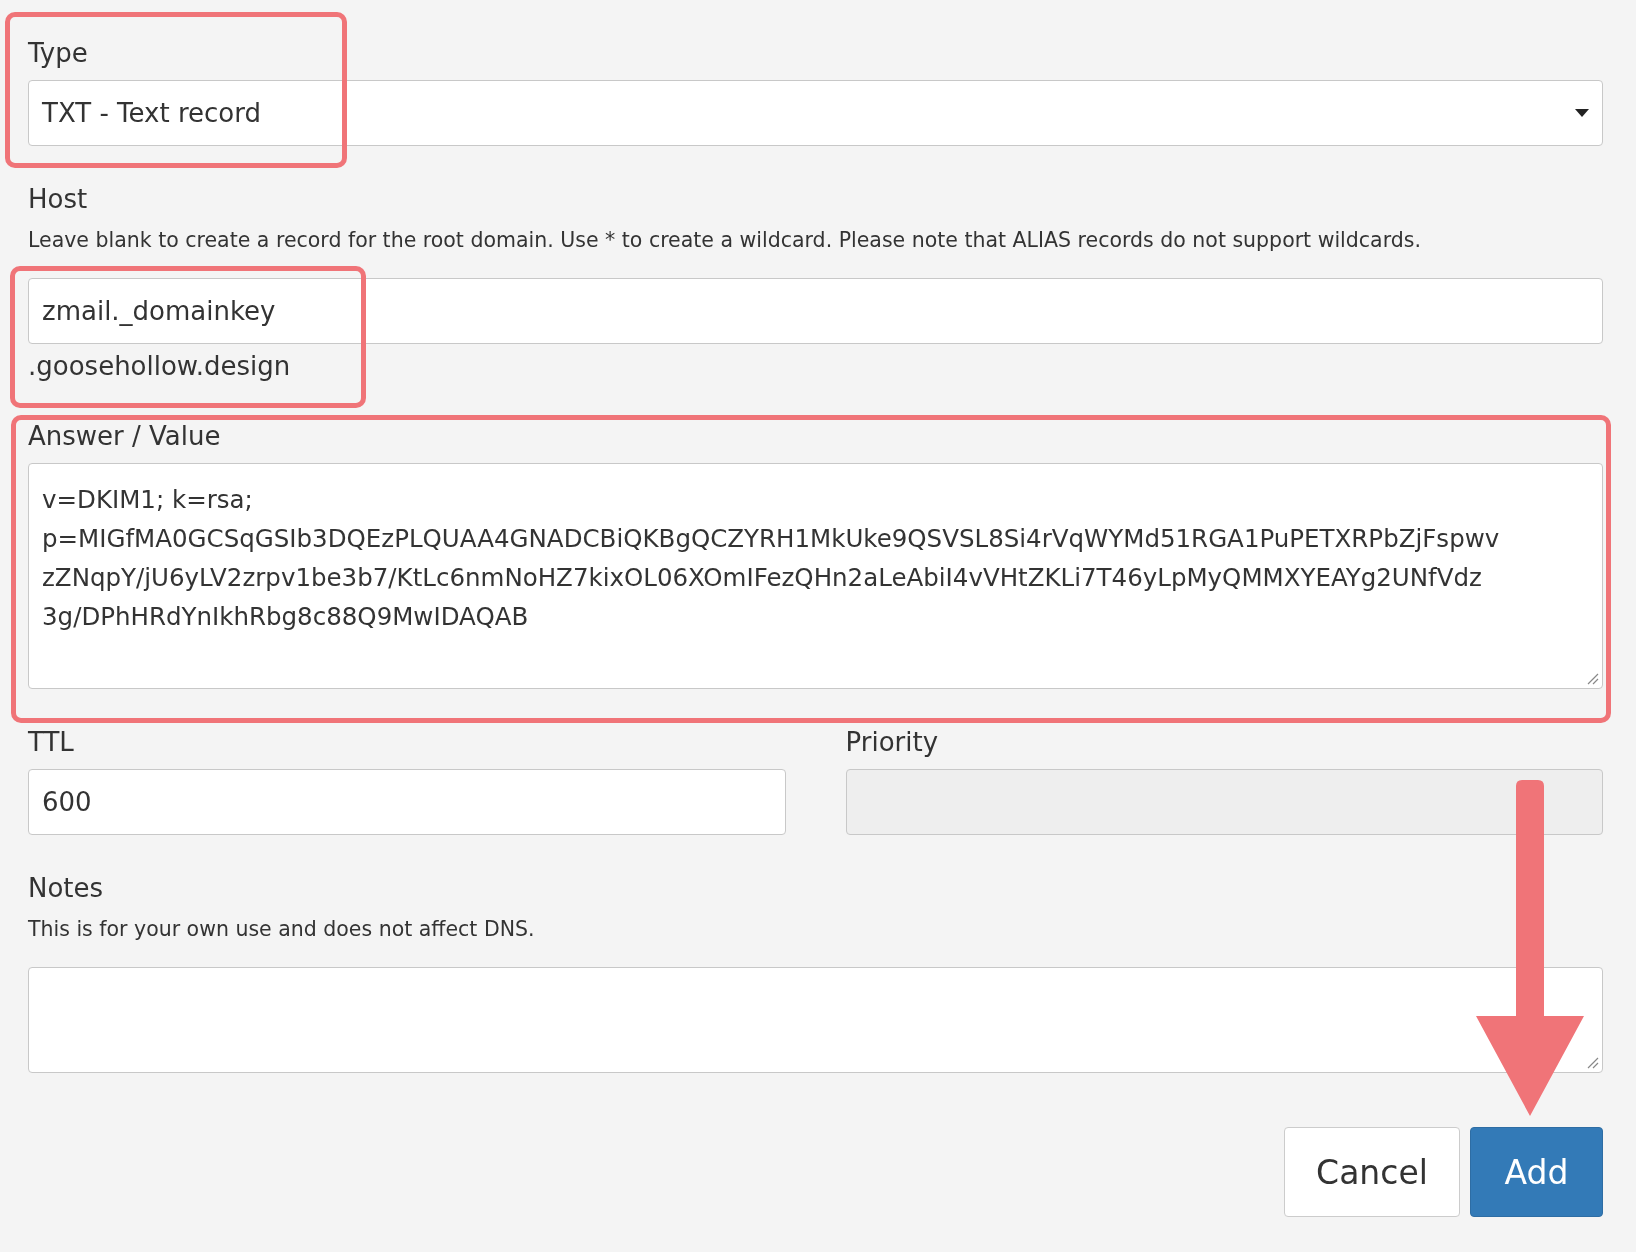  What do you see at coordinates (407, 802) in the screenshot?
I see `ttl-input: 600` at bounding box center [407, 802].